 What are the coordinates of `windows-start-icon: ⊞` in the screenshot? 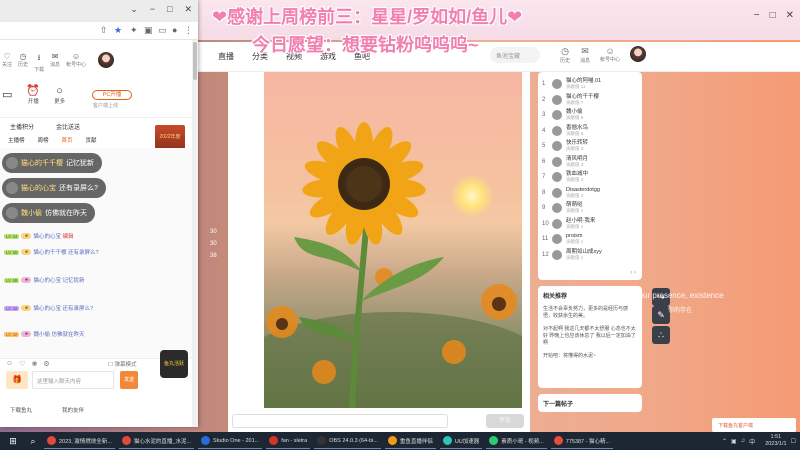 It's located at (13, 441).